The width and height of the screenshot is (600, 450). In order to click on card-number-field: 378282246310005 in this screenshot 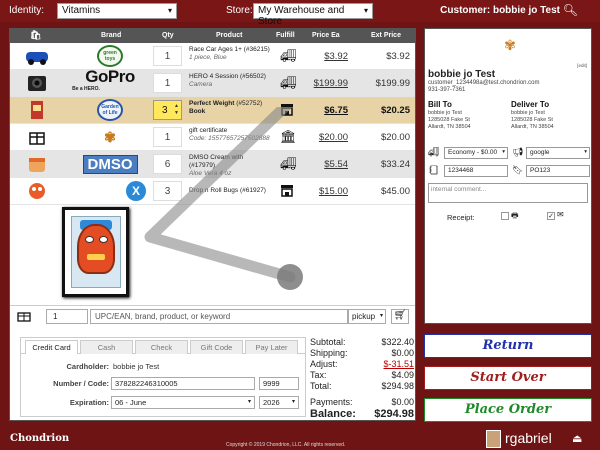, I will do `click(183, 383)`.